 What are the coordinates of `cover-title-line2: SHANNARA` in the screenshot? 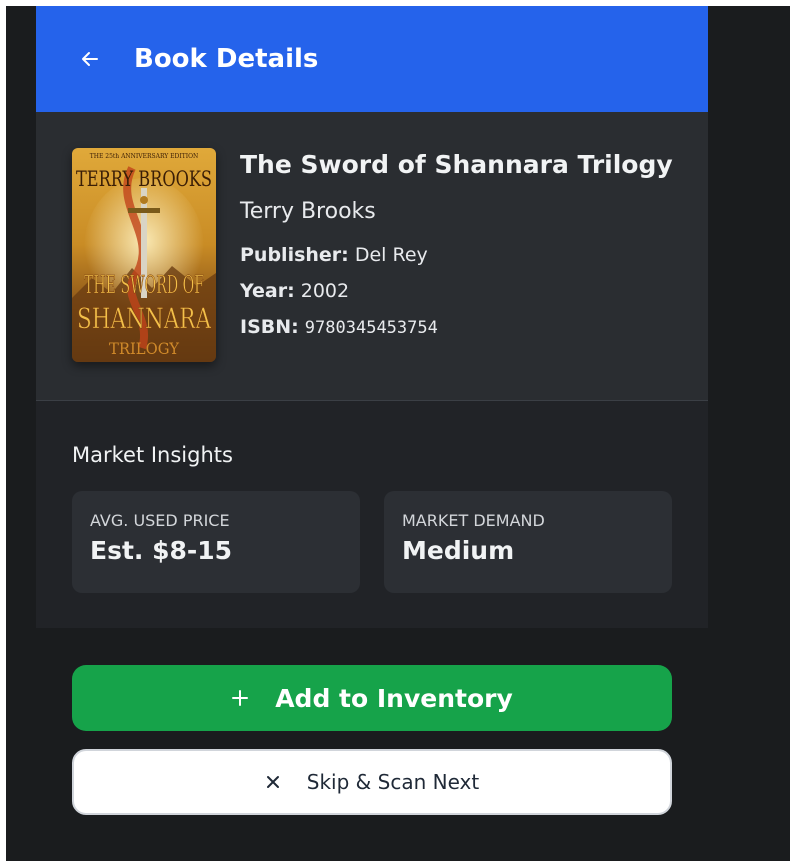 It's located at (144, 318).